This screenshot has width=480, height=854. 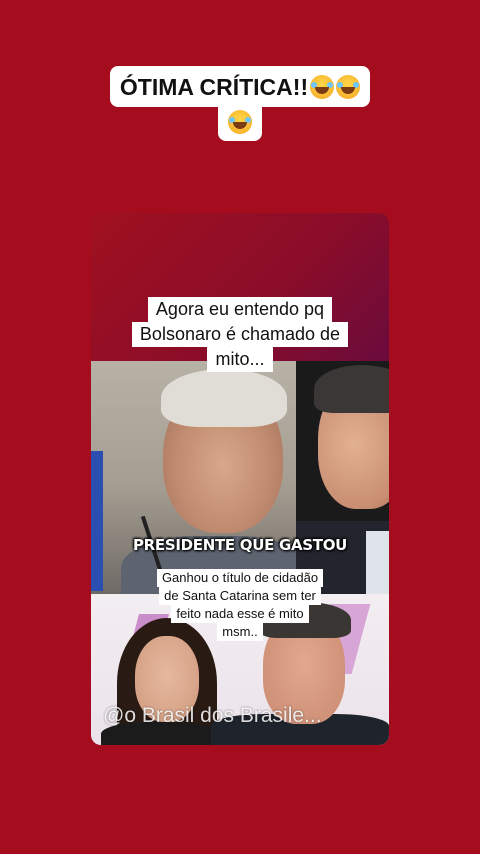 I want to click on video-text-line: Ganhou o título de cidadão, so click(x=240, y=578).